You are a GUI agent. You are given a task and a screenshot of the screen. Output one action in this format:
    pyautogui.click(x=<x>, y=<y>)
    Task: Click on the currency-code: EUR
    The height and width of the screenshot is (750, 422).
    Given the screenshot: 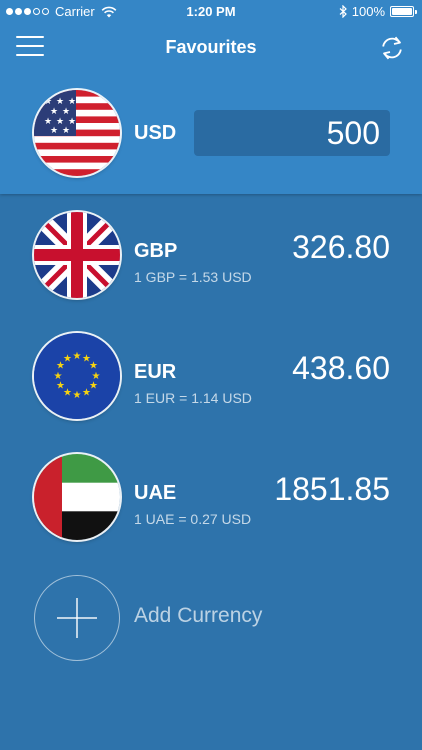 What is the action you would take?
    pyautogui.click(x=155, y=372)
    